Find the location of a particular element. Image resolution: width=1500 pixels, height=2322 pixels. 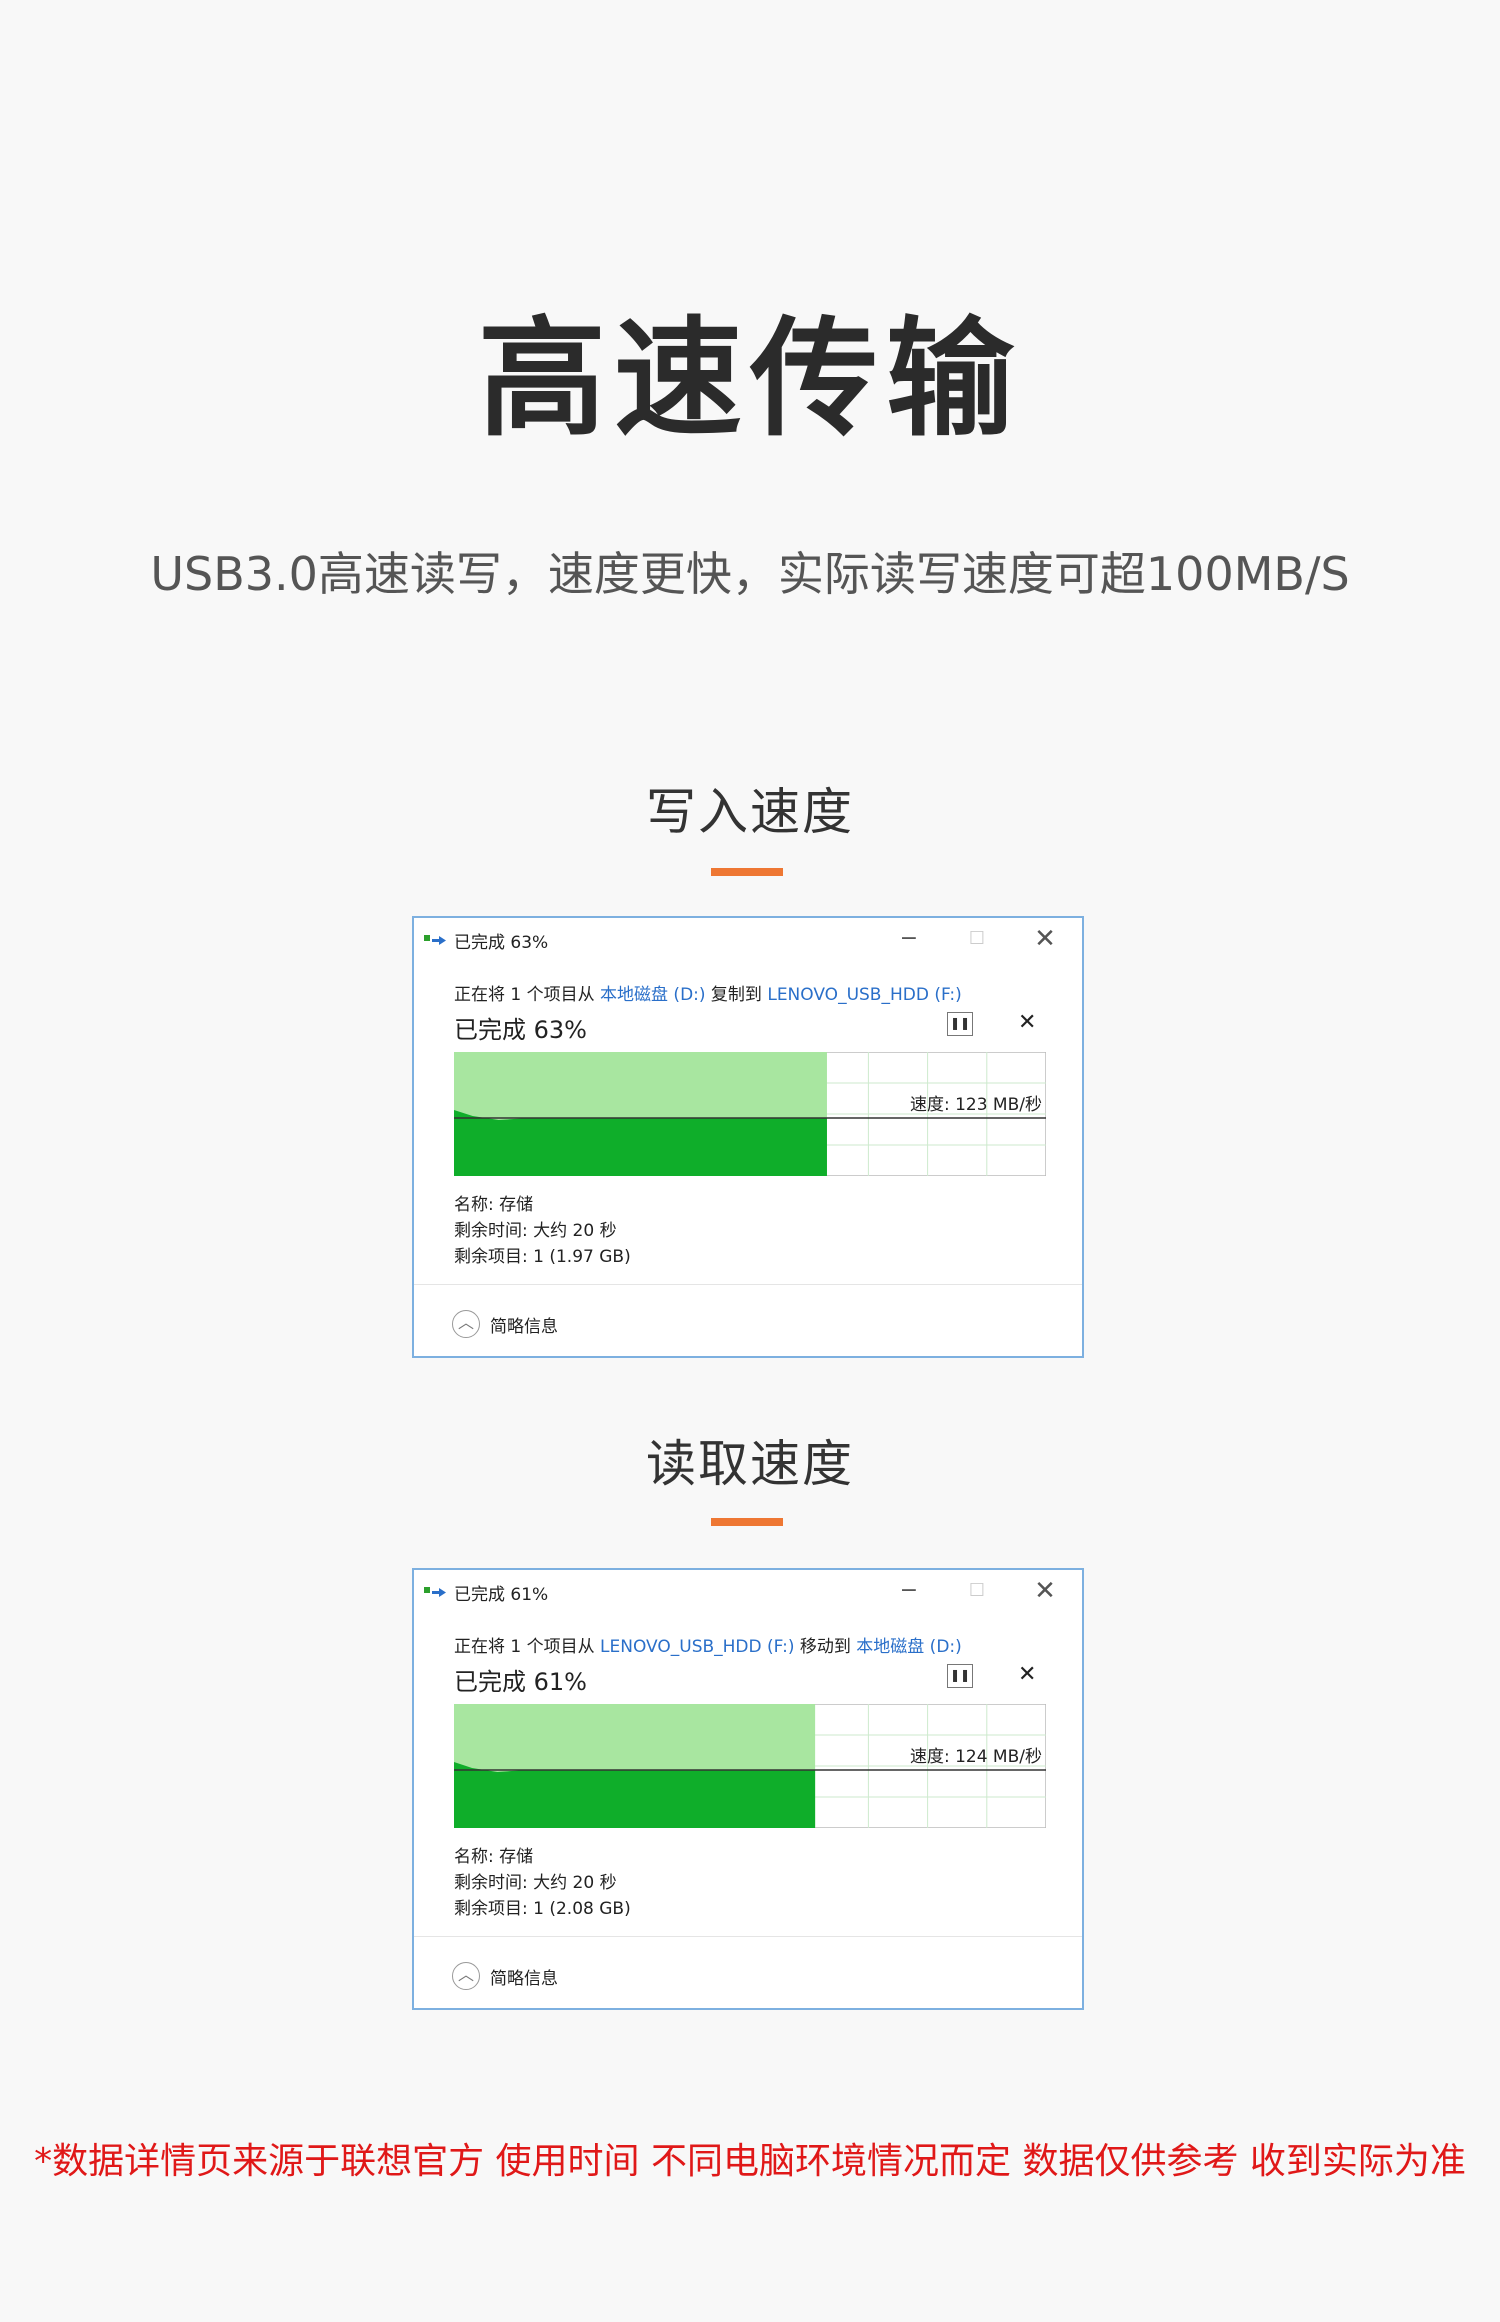

source-link: 本地磁盘 (D:) is located at coordinates (653, 995).